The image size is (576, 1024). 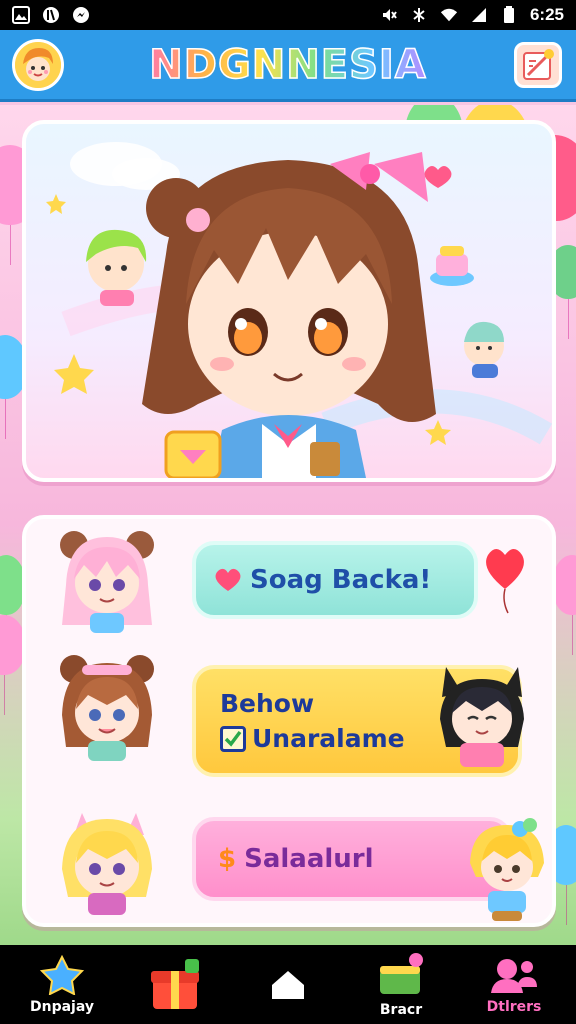 I want to click on cat-ear-character-avatar, so click(x=482, y=717).